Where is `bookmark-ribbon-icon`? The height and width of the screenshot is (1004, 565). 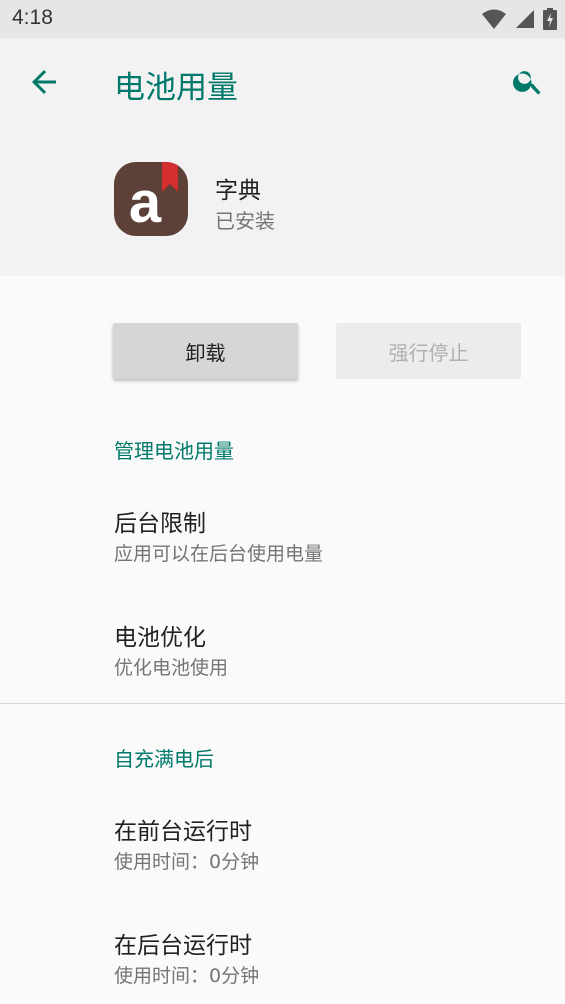 bookmark-ribbon-icon is located at coordinates (170, 177).